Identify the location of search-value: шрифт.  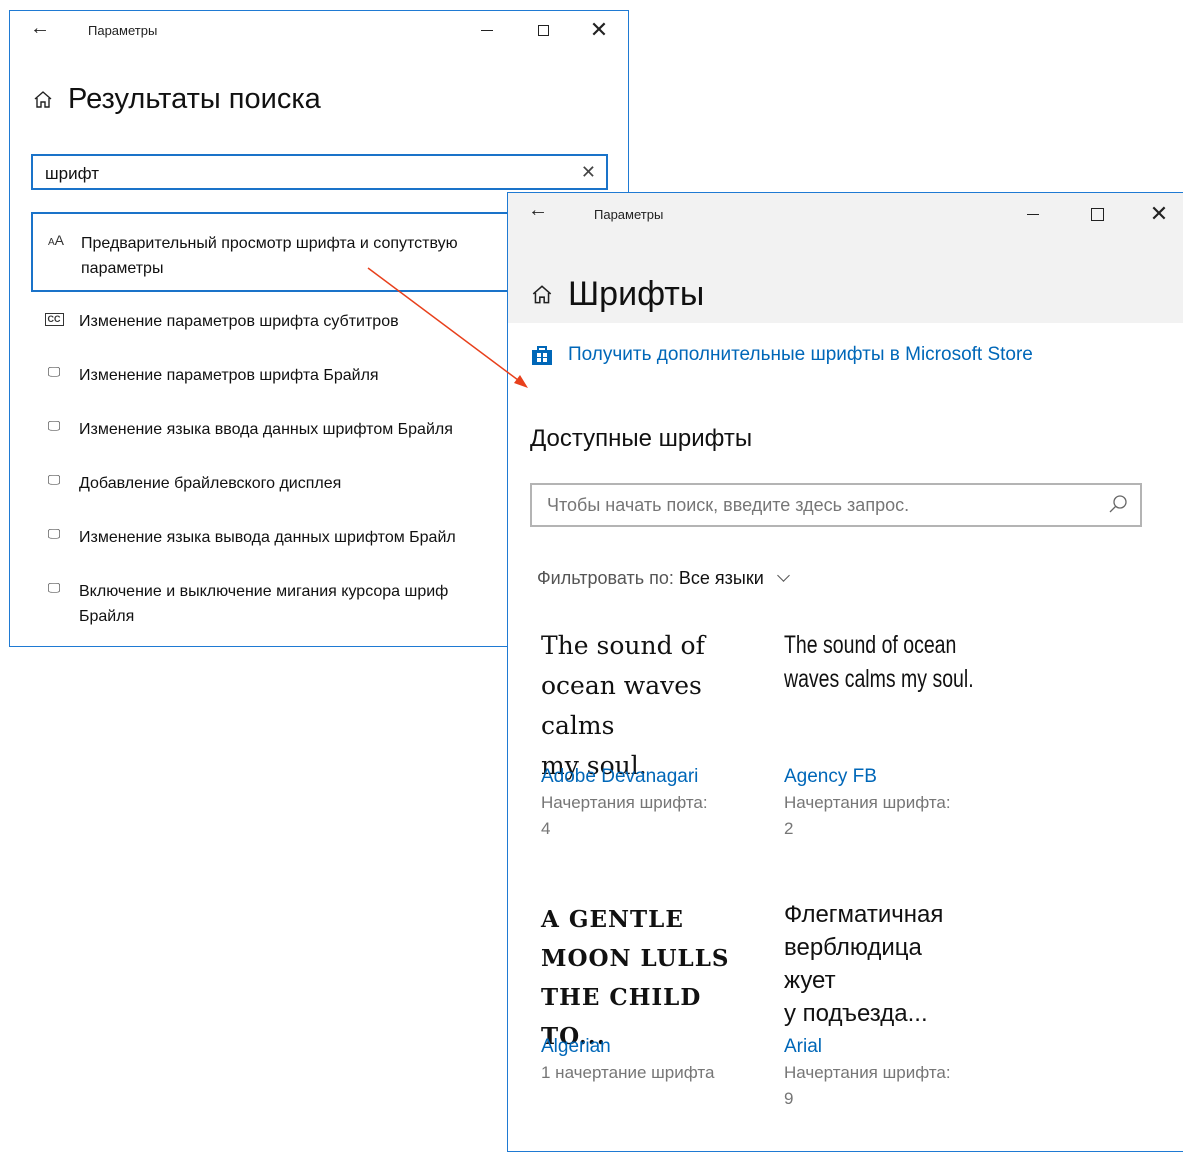
(72, 173).